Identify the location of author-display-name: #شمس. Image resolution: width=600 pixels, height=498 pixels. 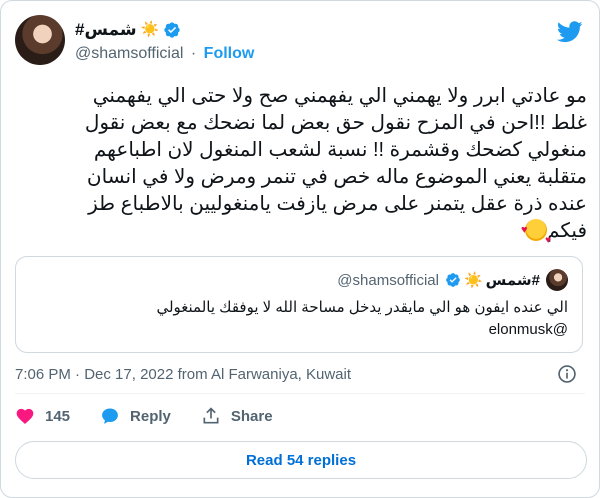
(106, 30).